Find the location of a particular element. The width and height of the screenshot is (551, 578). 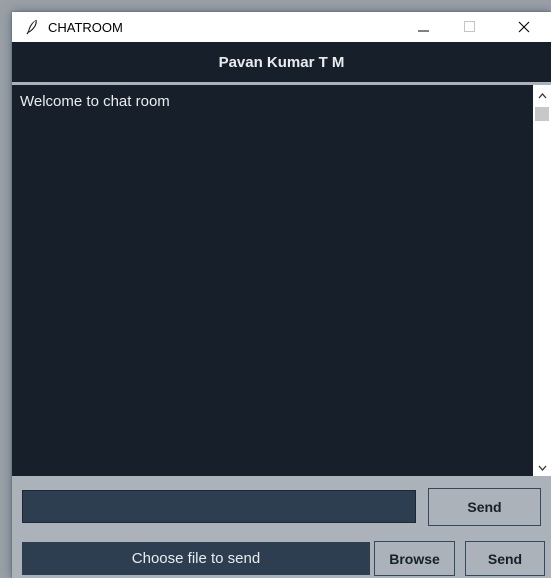

file-label: Choose file to send is located at coordinates (196, 558).